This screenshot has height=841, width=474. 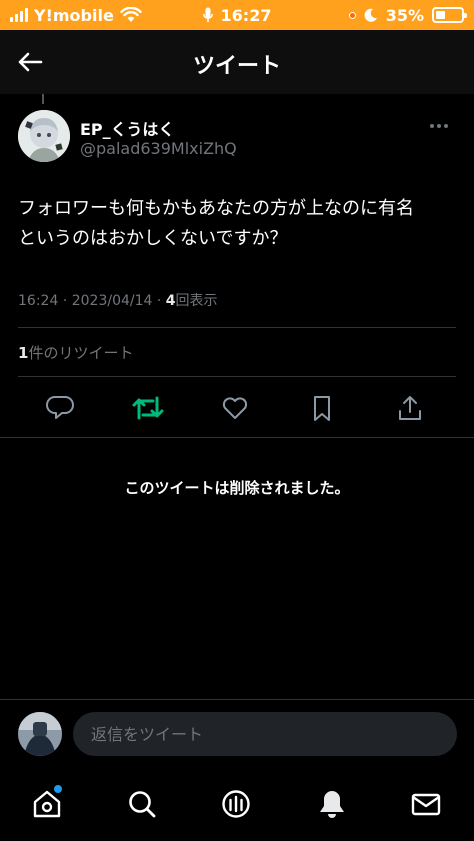 I want to click on reply-button, so click(x=61, y=408).